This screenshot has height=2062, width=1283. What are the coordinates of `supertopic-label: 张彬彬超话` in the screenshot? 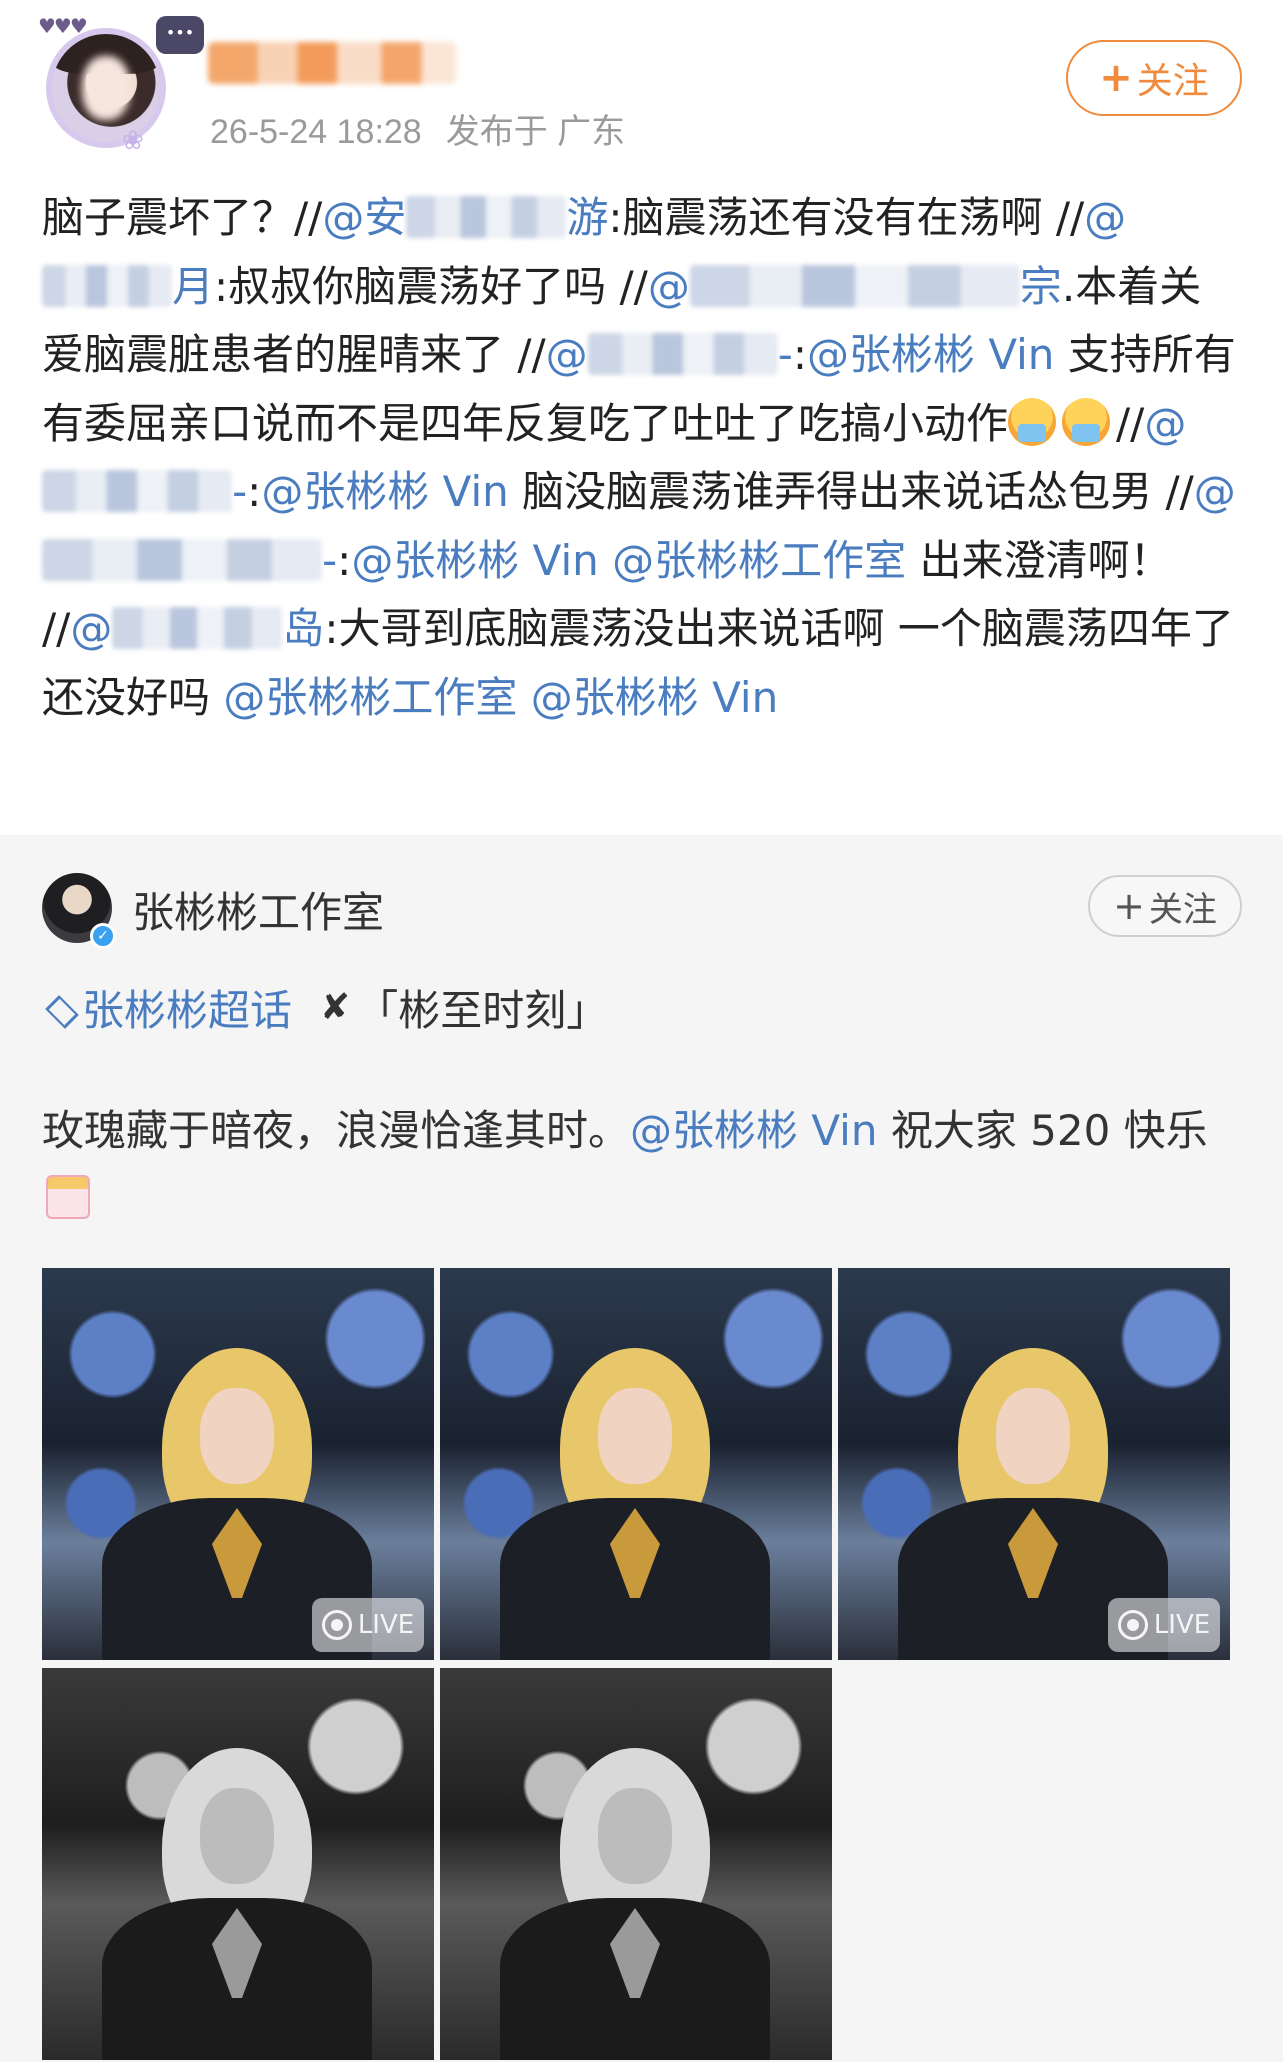 It's located at (187, 1010).